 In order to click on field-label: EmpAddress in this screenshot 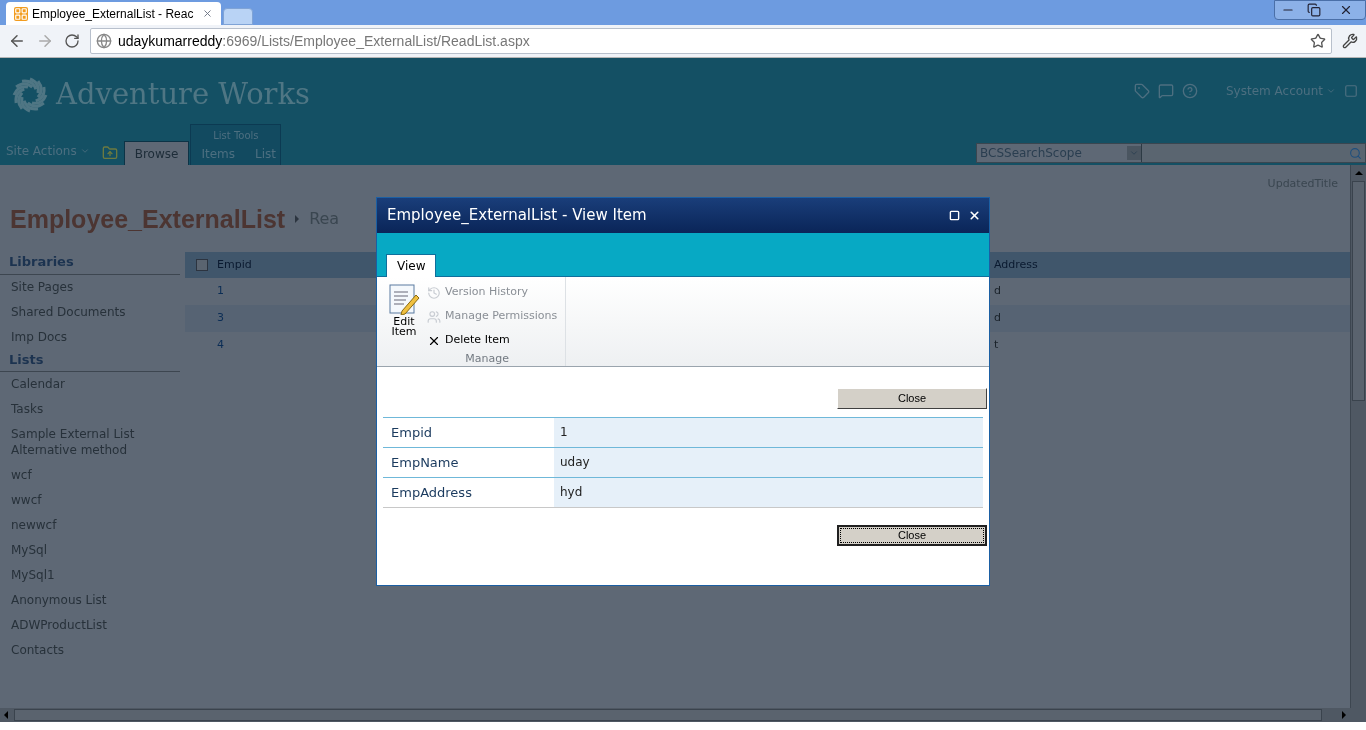, I will do `click(431, 492)`.